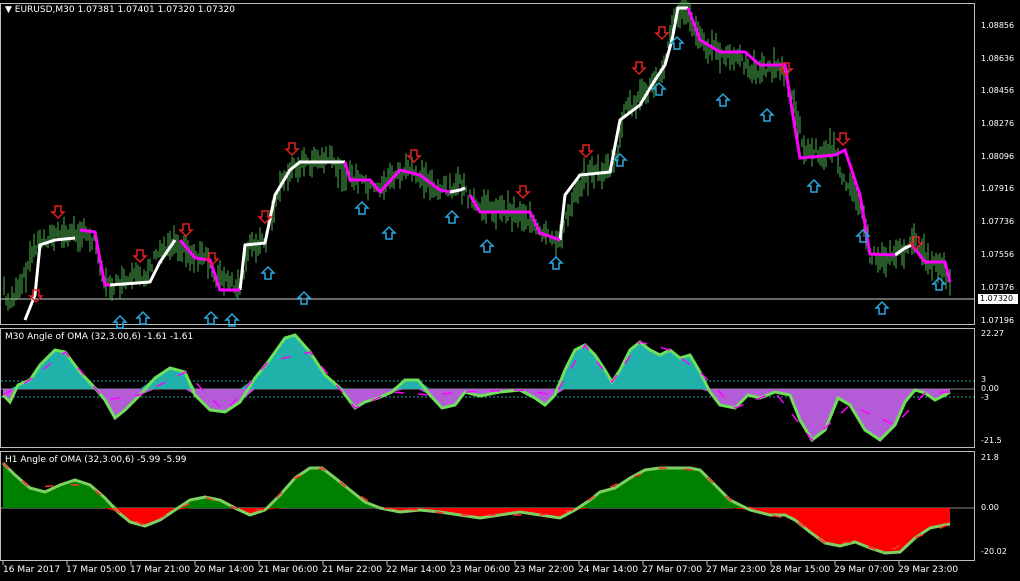 The image size is (1020, 581). I want to click on h1-positive-area, so click(476, 485).